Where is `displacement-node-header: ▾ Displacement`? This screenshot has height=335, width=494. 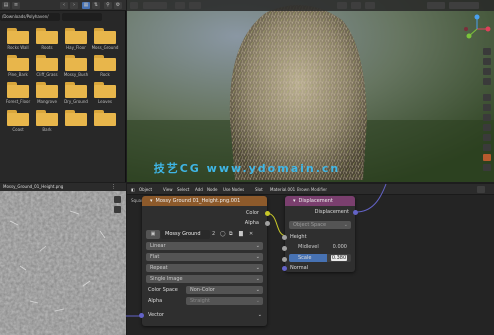 displacement-node-header: ▾ Displacement is located at coordinates (320, 201).